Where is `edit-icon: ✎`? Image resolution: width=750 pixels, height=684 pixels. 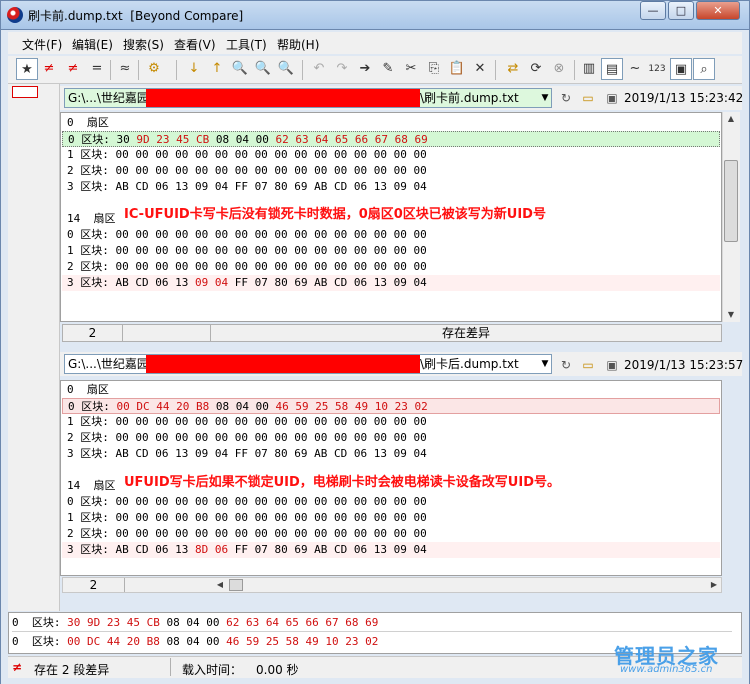 edit-icon: ✎ is located at coordinates (388, 69).